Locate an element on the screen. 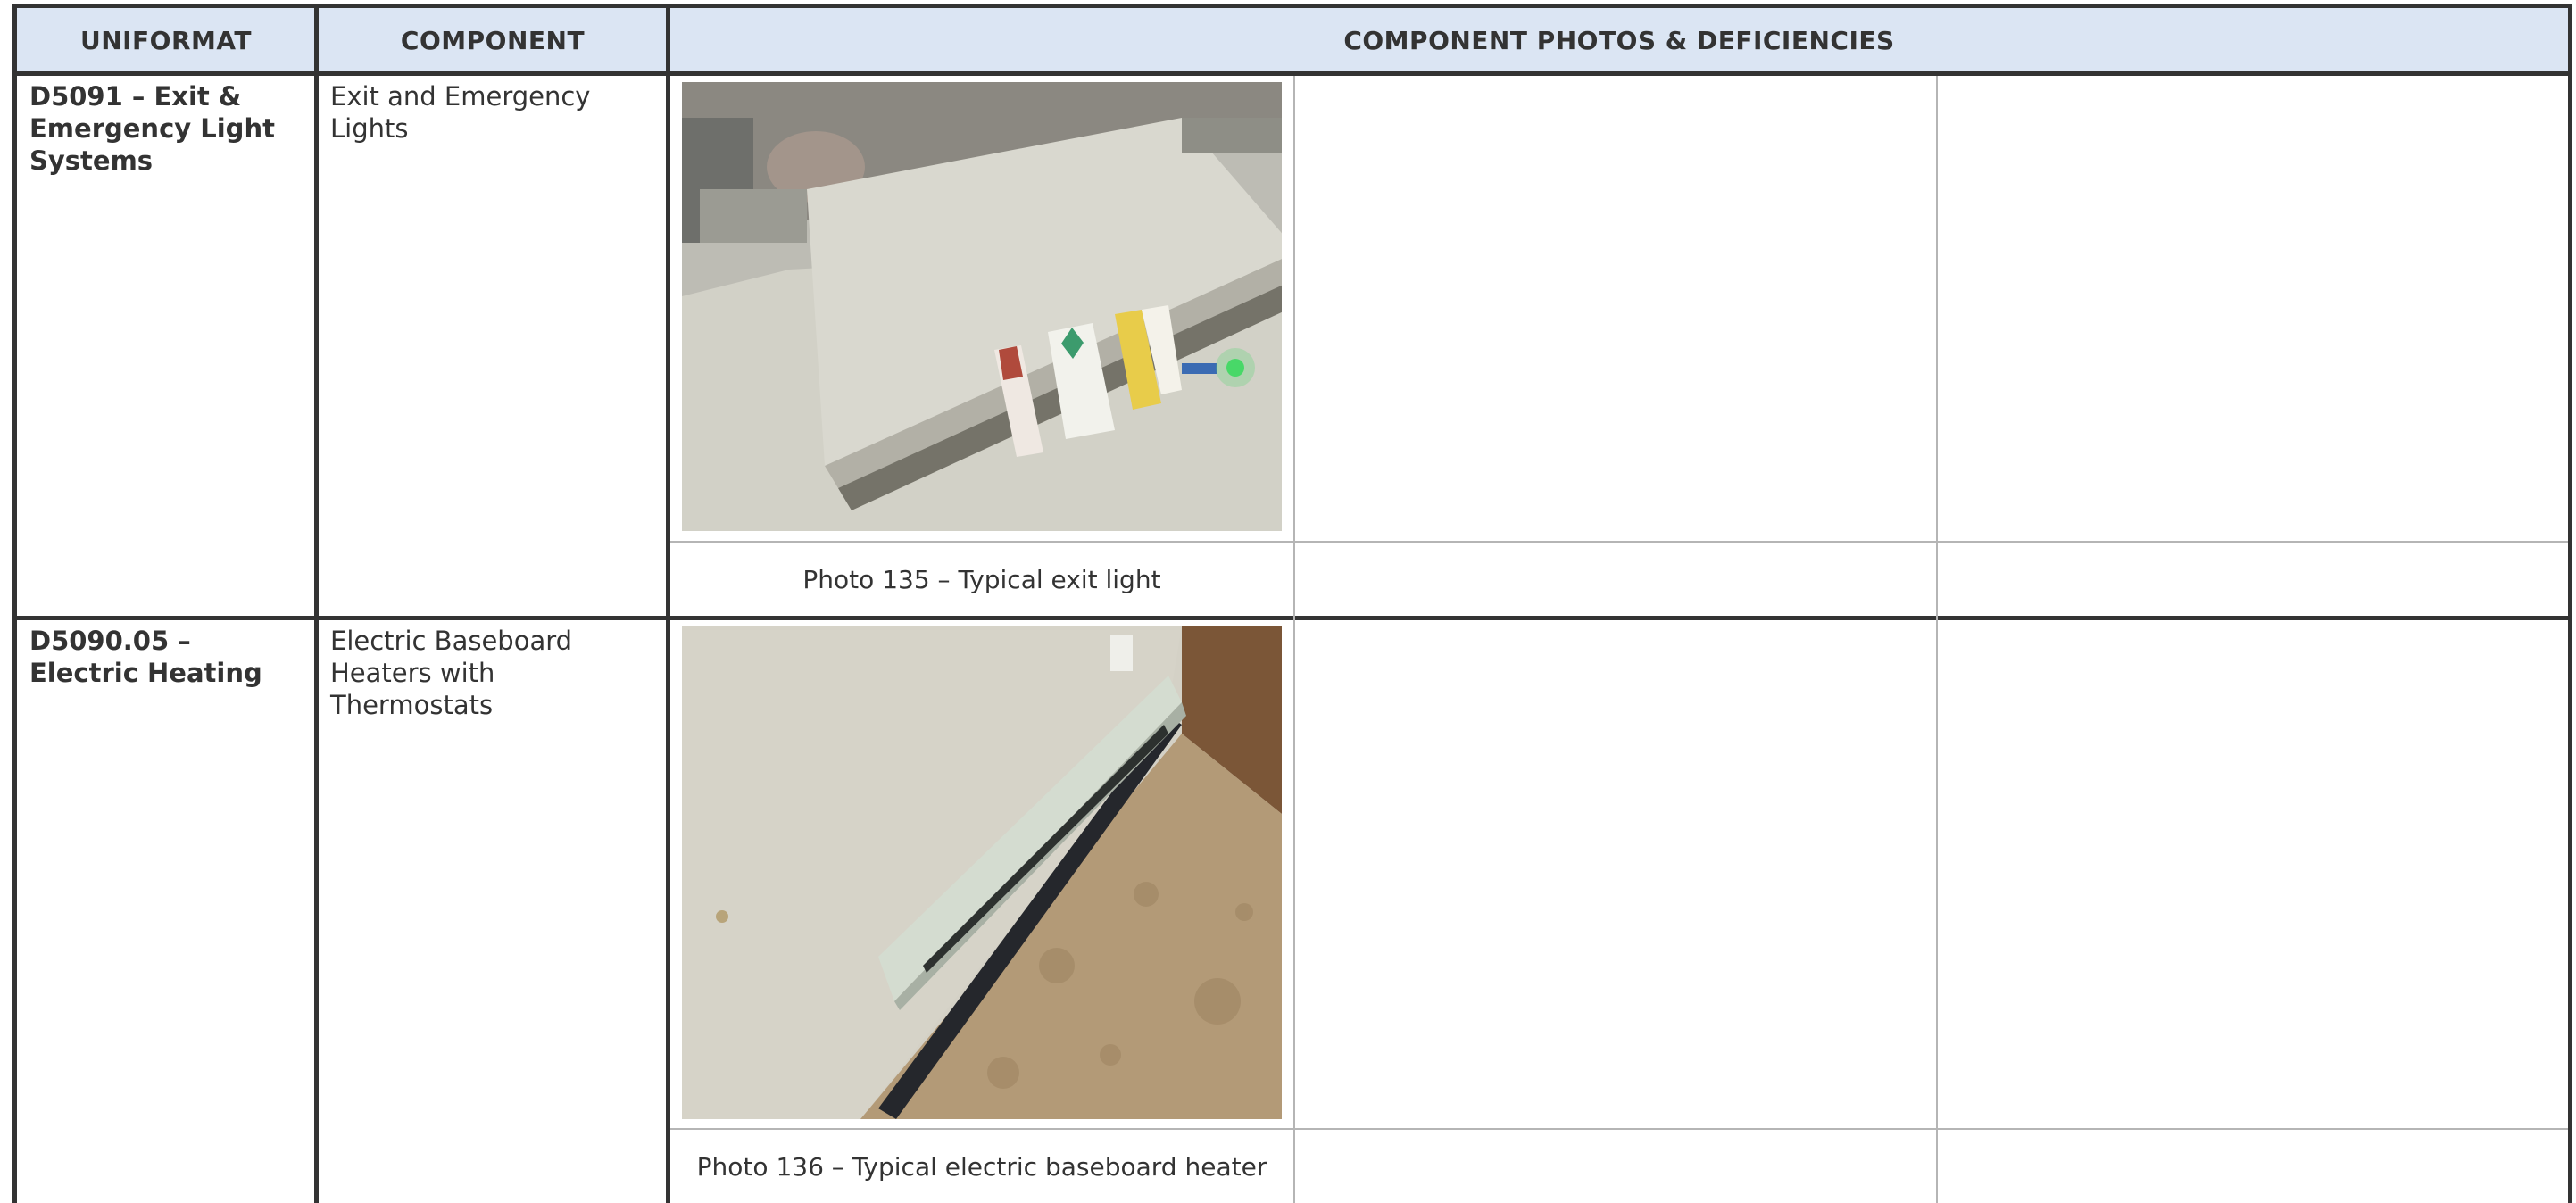 This screenshot has width=2576, height=1203. row2-uniformat: D5090.05 – Electric Heating is located at coordinates (145, 657).